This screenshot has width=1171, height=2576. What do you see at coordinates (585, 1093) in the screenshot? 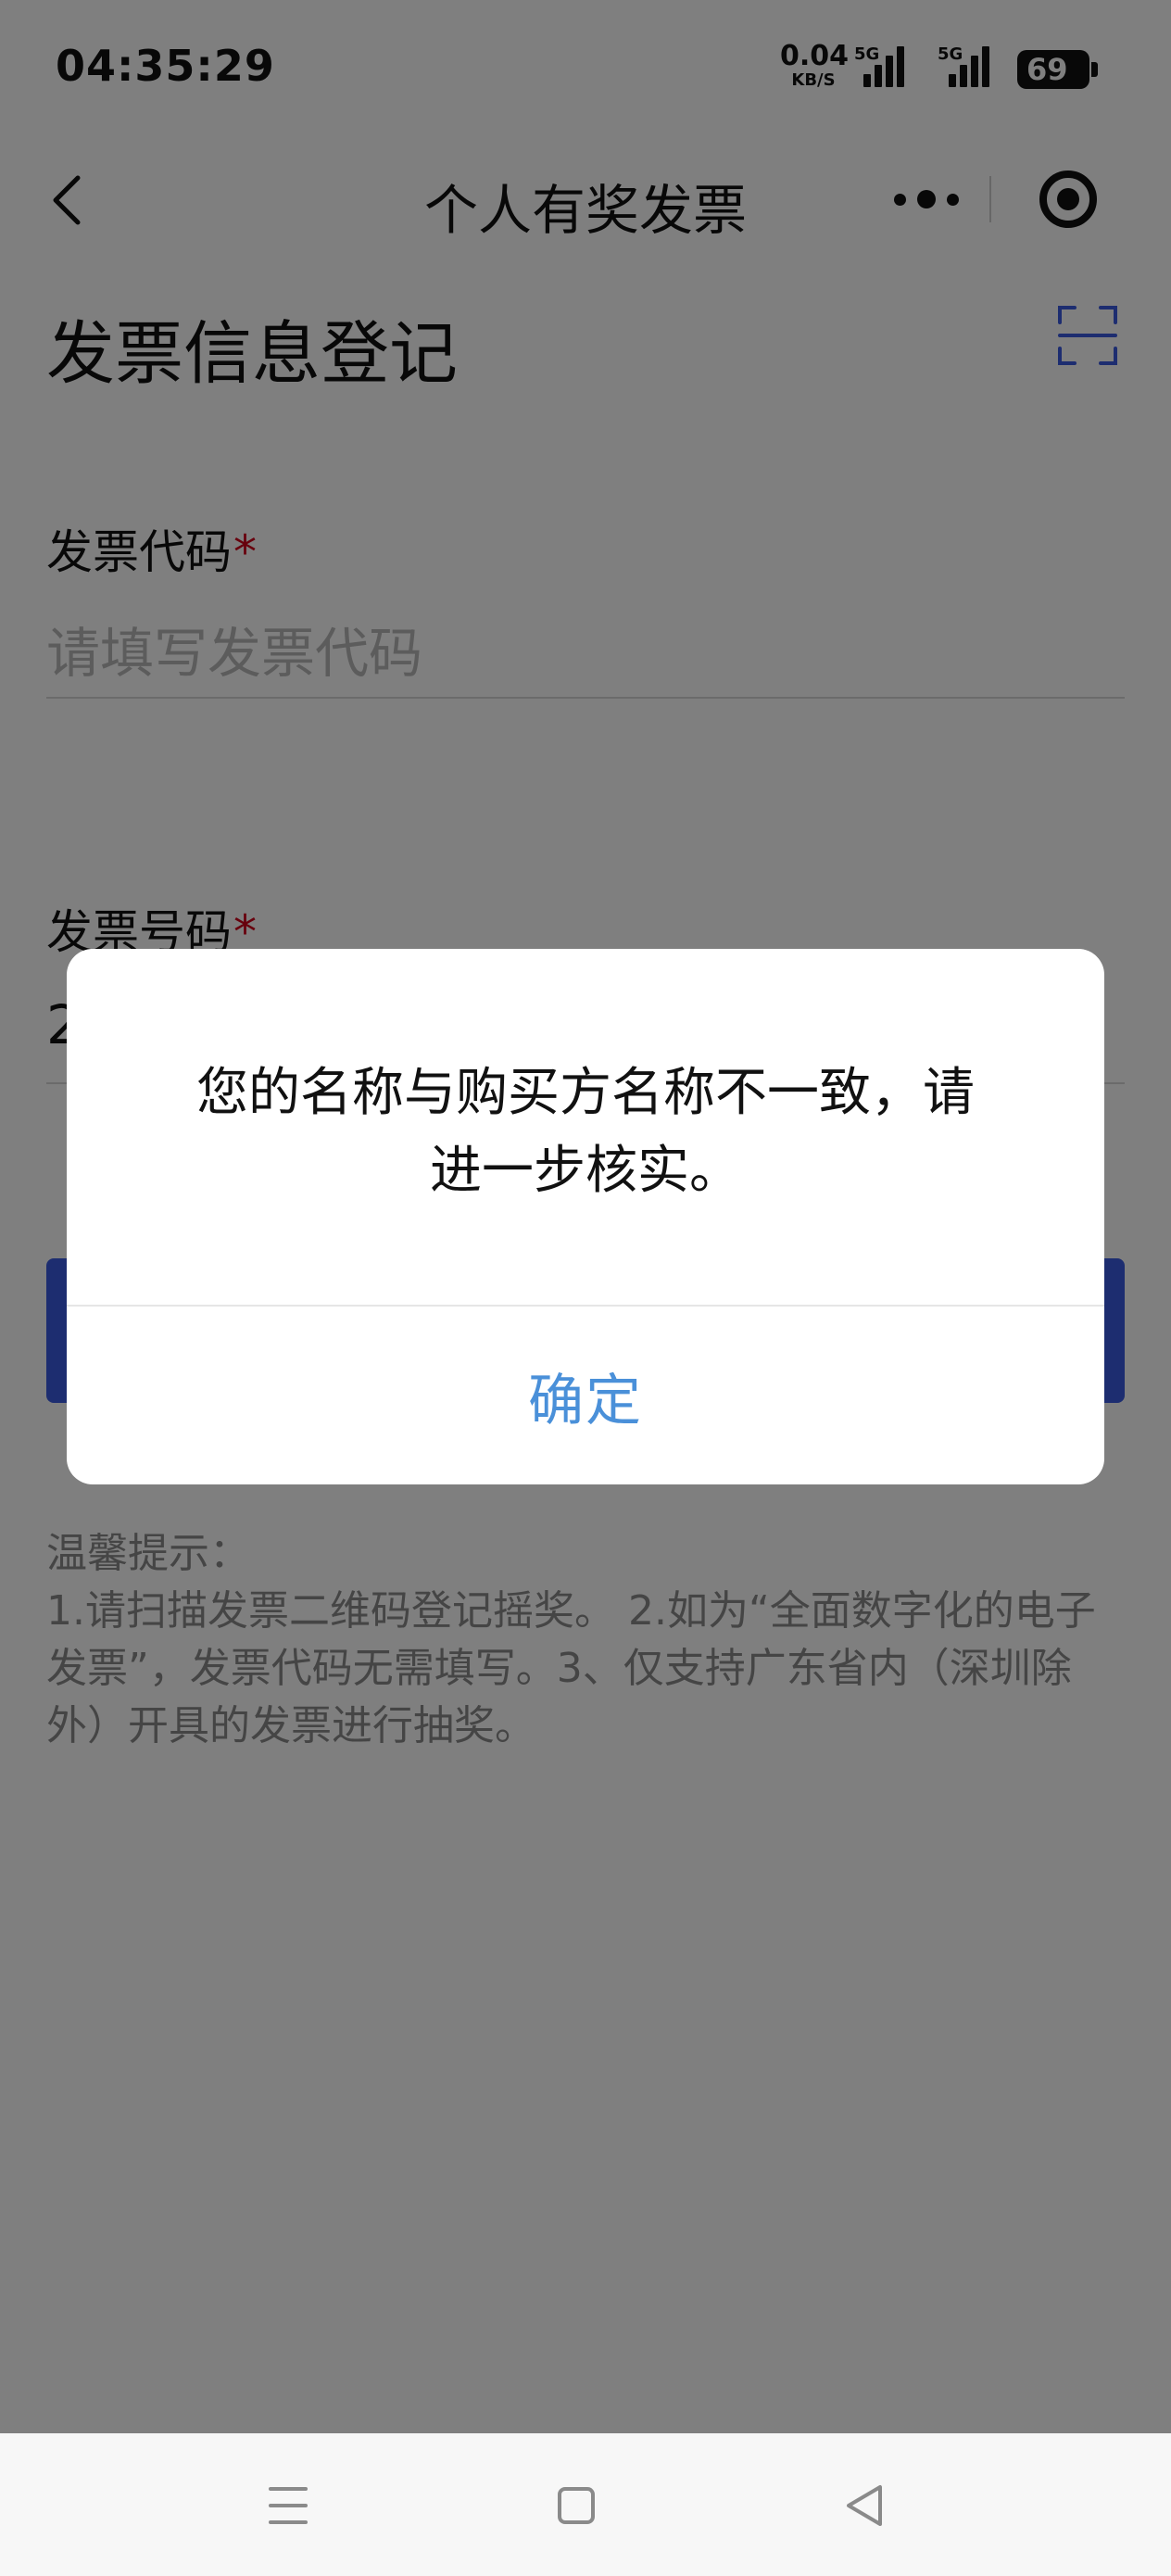
I see `dialog-message-line1: 您的名称与购买方名称不一致，请` at bounding box center [585, 1093].